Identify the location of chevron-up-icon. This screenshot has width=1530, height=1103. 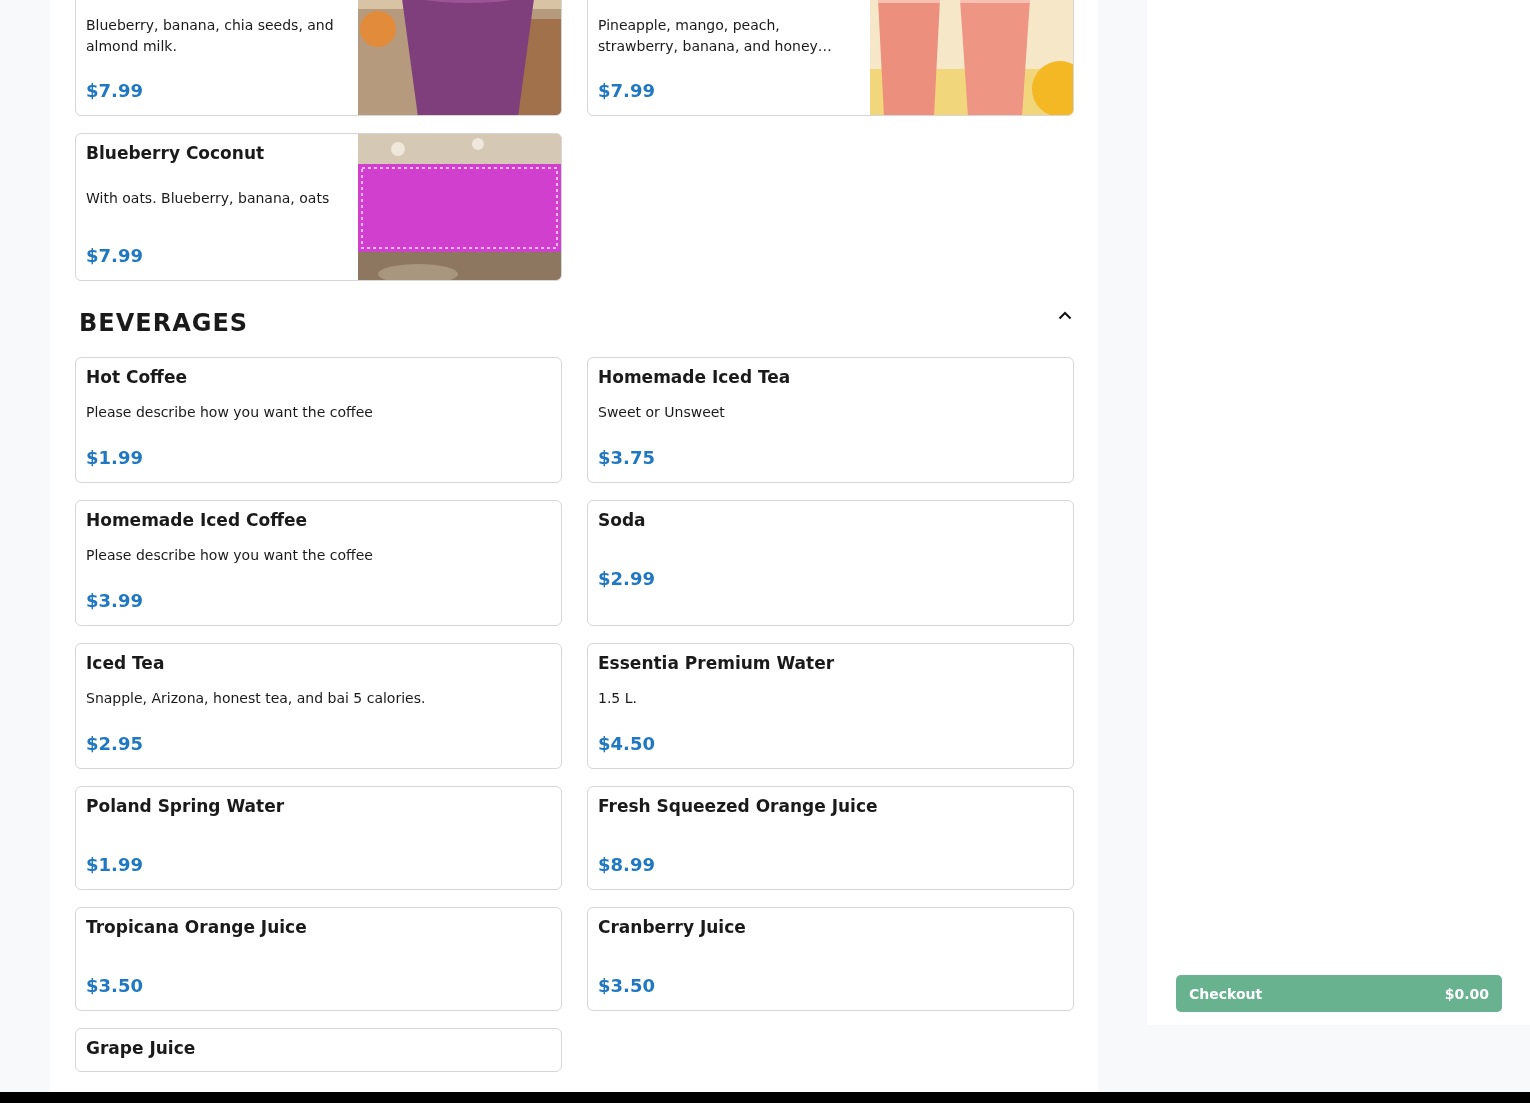
(1065, 315).